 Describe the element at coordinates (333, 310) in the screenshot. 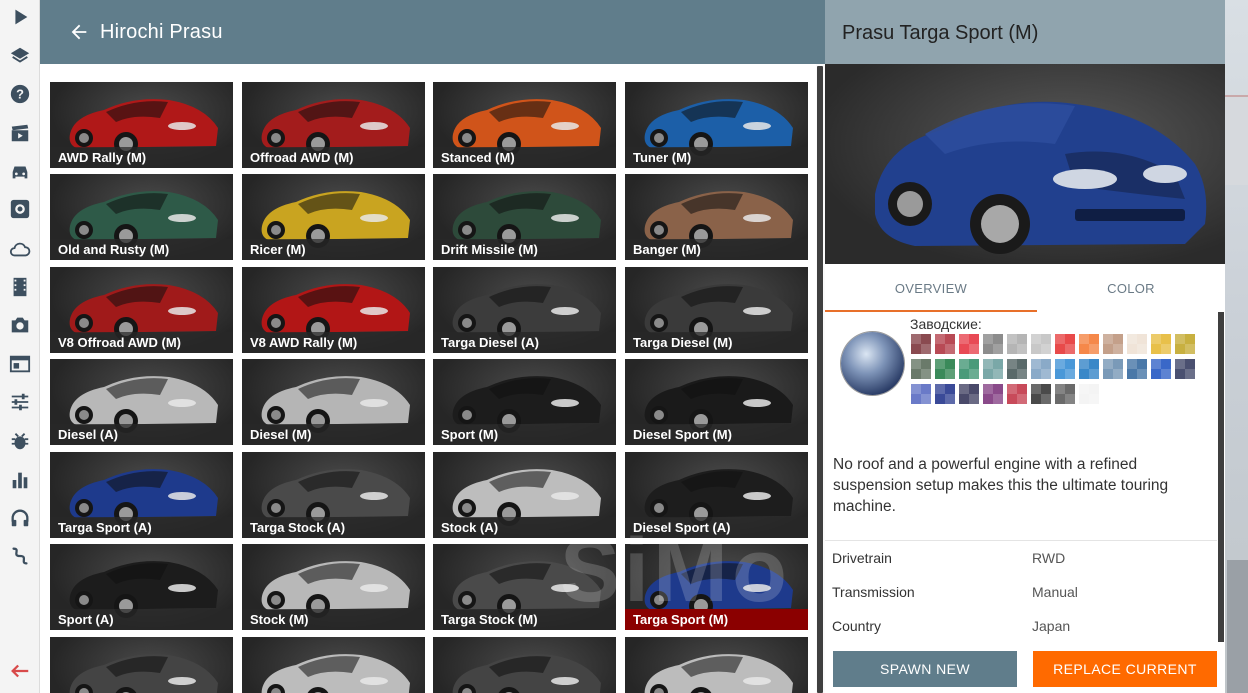

I see `config-tile: V8 AWD Rally (M)` at that location.